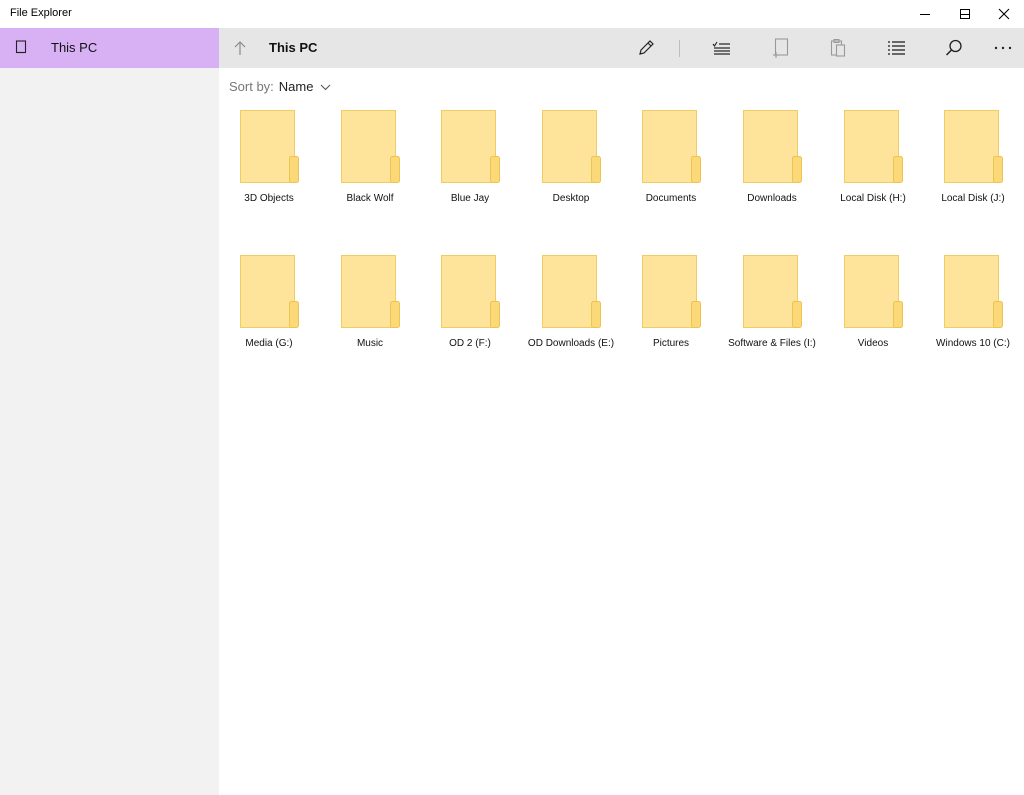 The height and width of the screenshot is (795, 1024). I want to click on maximize-icon, so click(965, 14).